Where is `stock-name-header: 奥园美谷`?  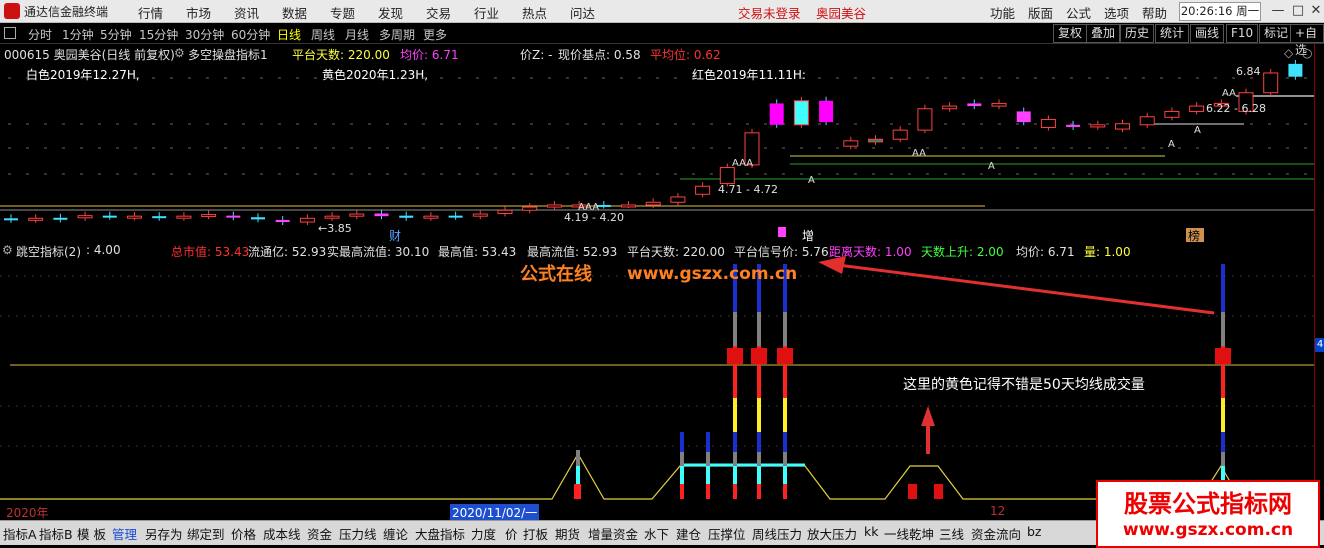
stock-name-header: 奥园美谷 is located at coordinates (841, 13).